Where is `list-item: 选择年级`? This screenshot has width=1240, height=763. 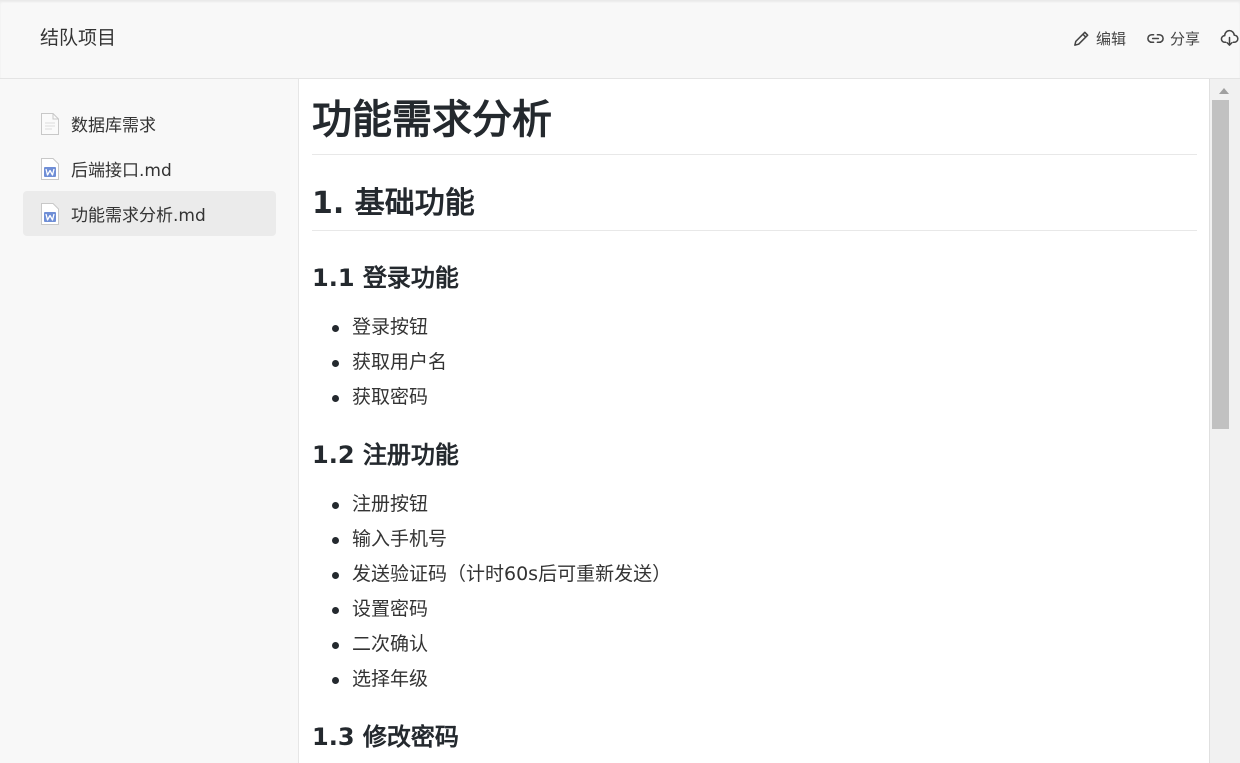
list-item: 选择年级 is located at coordinates (764, 679).